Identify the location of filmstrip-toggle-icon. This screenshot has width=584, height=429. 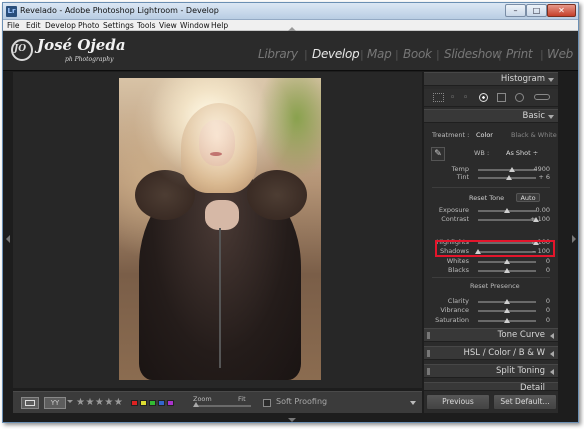
(292, 420).